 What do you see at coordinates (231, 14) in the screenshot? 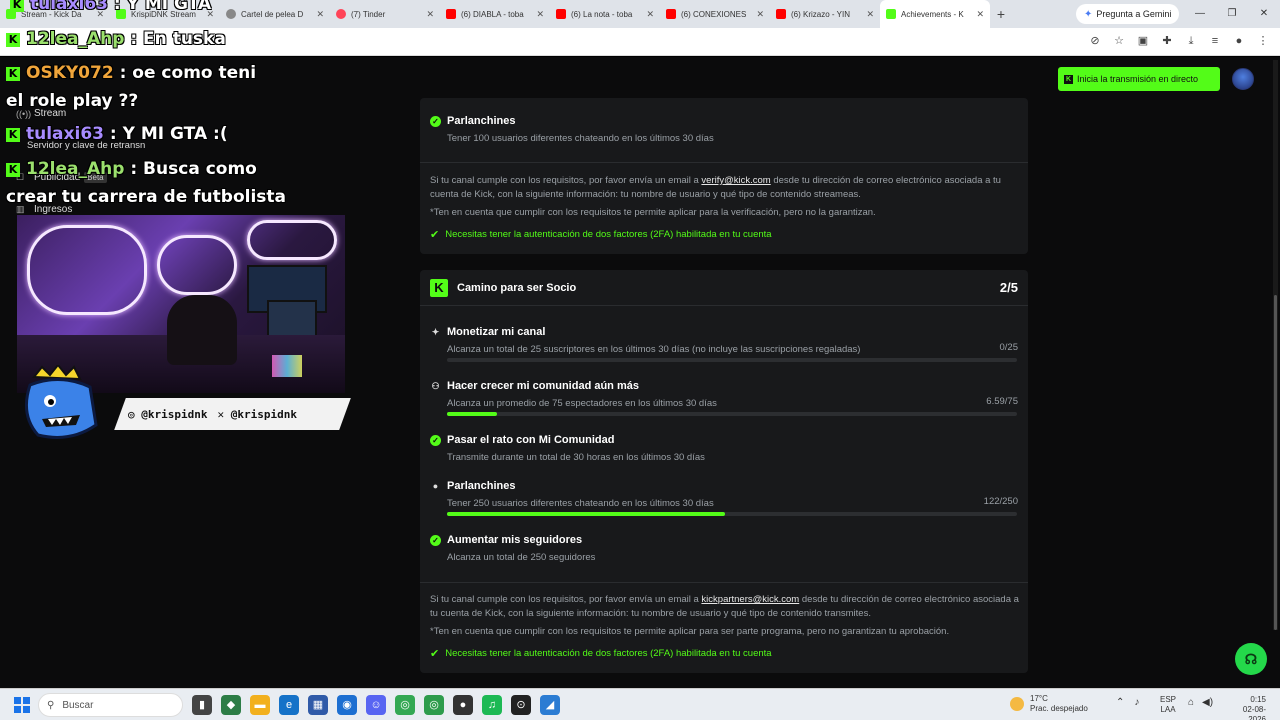
I see `globe-icon` at bounding box center [231, 14].